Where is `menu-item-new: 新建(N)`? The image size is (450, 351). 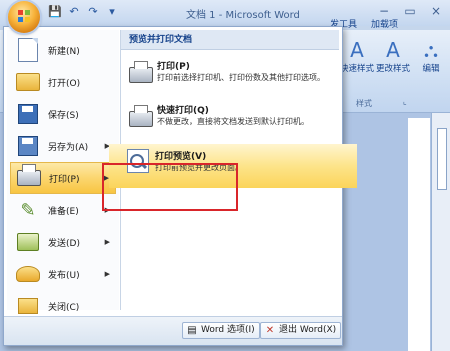
menu-item-new: 新建(N) is located at coordinates (63, 50).